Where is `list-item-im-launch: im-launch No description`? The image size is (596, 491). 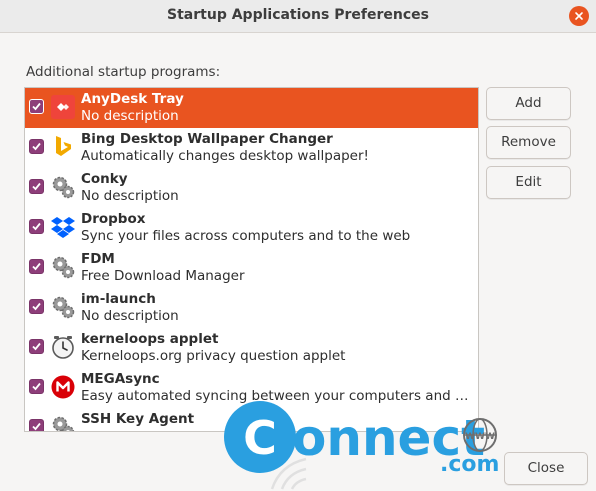 list-item-im-launch: im-launch No description is located at coordinates (251, 308).